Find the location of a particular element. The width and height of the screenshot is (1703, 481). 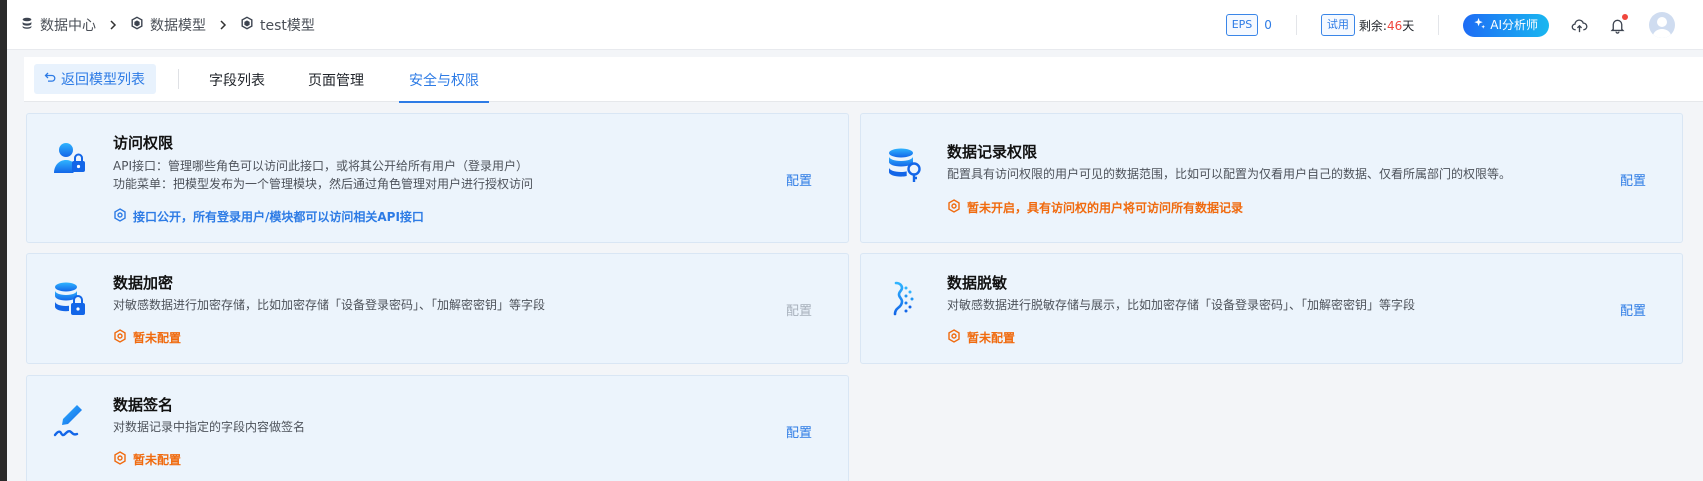

card-title: 数据加密 is located at coordinates (143, 283).